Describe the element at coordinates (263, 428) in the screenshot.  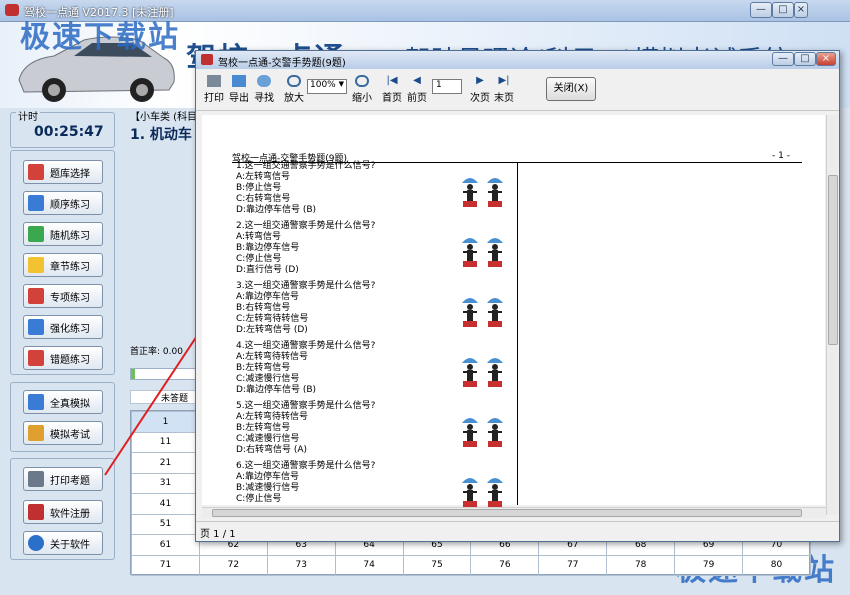
I see `answer-option: B:左转弯信号` at that location.